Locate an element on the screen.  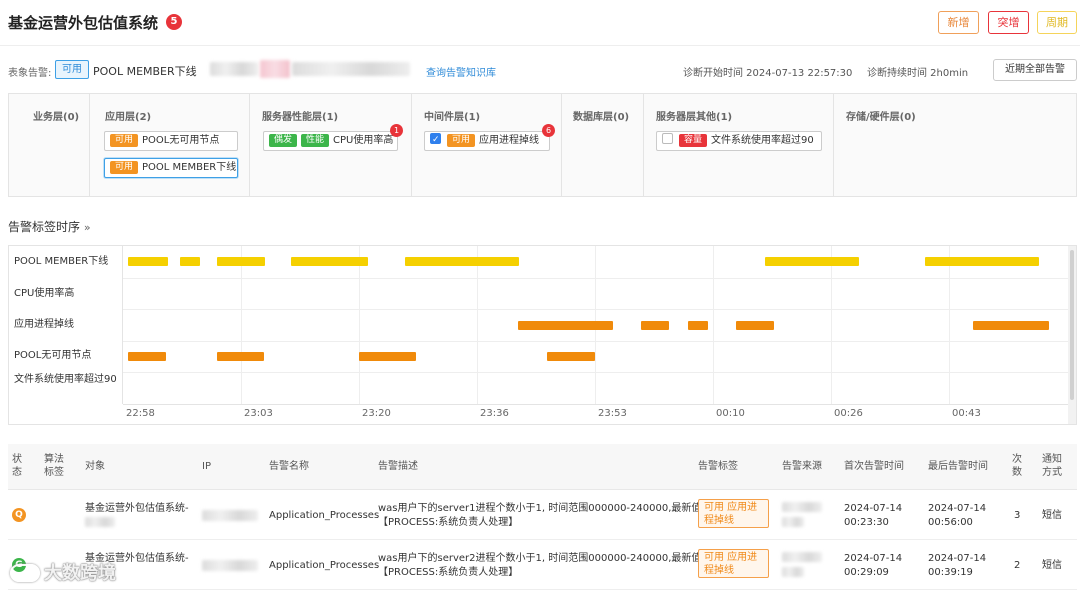
kb-link: 查询告警知识库 is located at coordinates (461, 71).